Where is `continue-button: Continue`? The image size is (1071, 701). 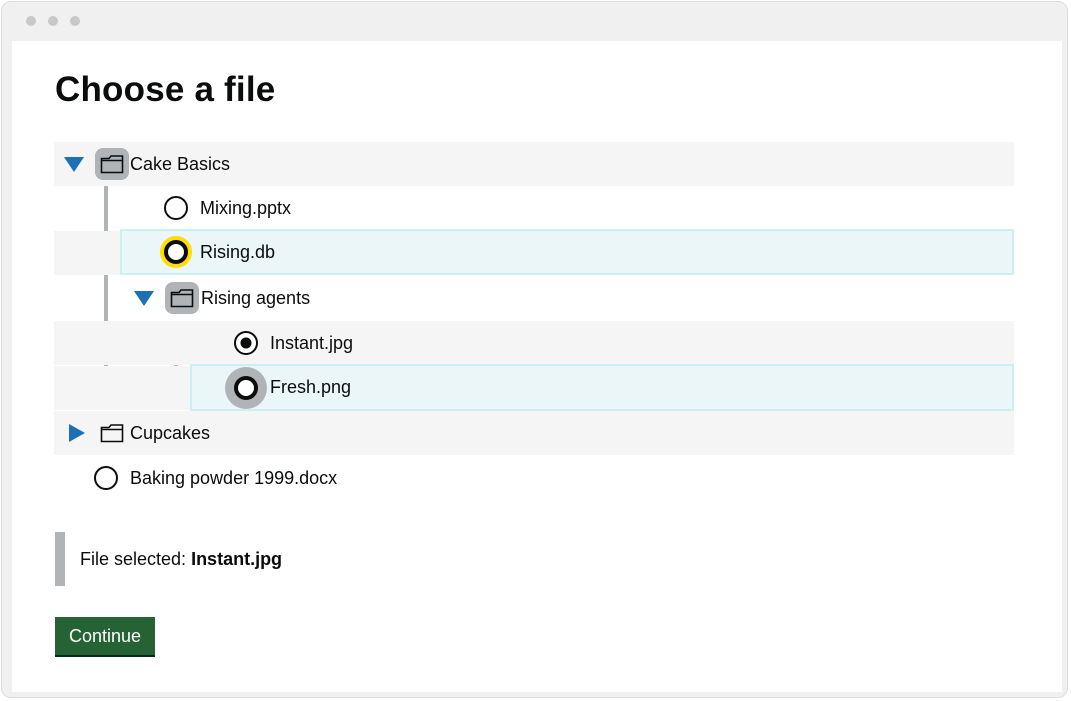 continue-button: Continue is located at coordinates (105, 636).